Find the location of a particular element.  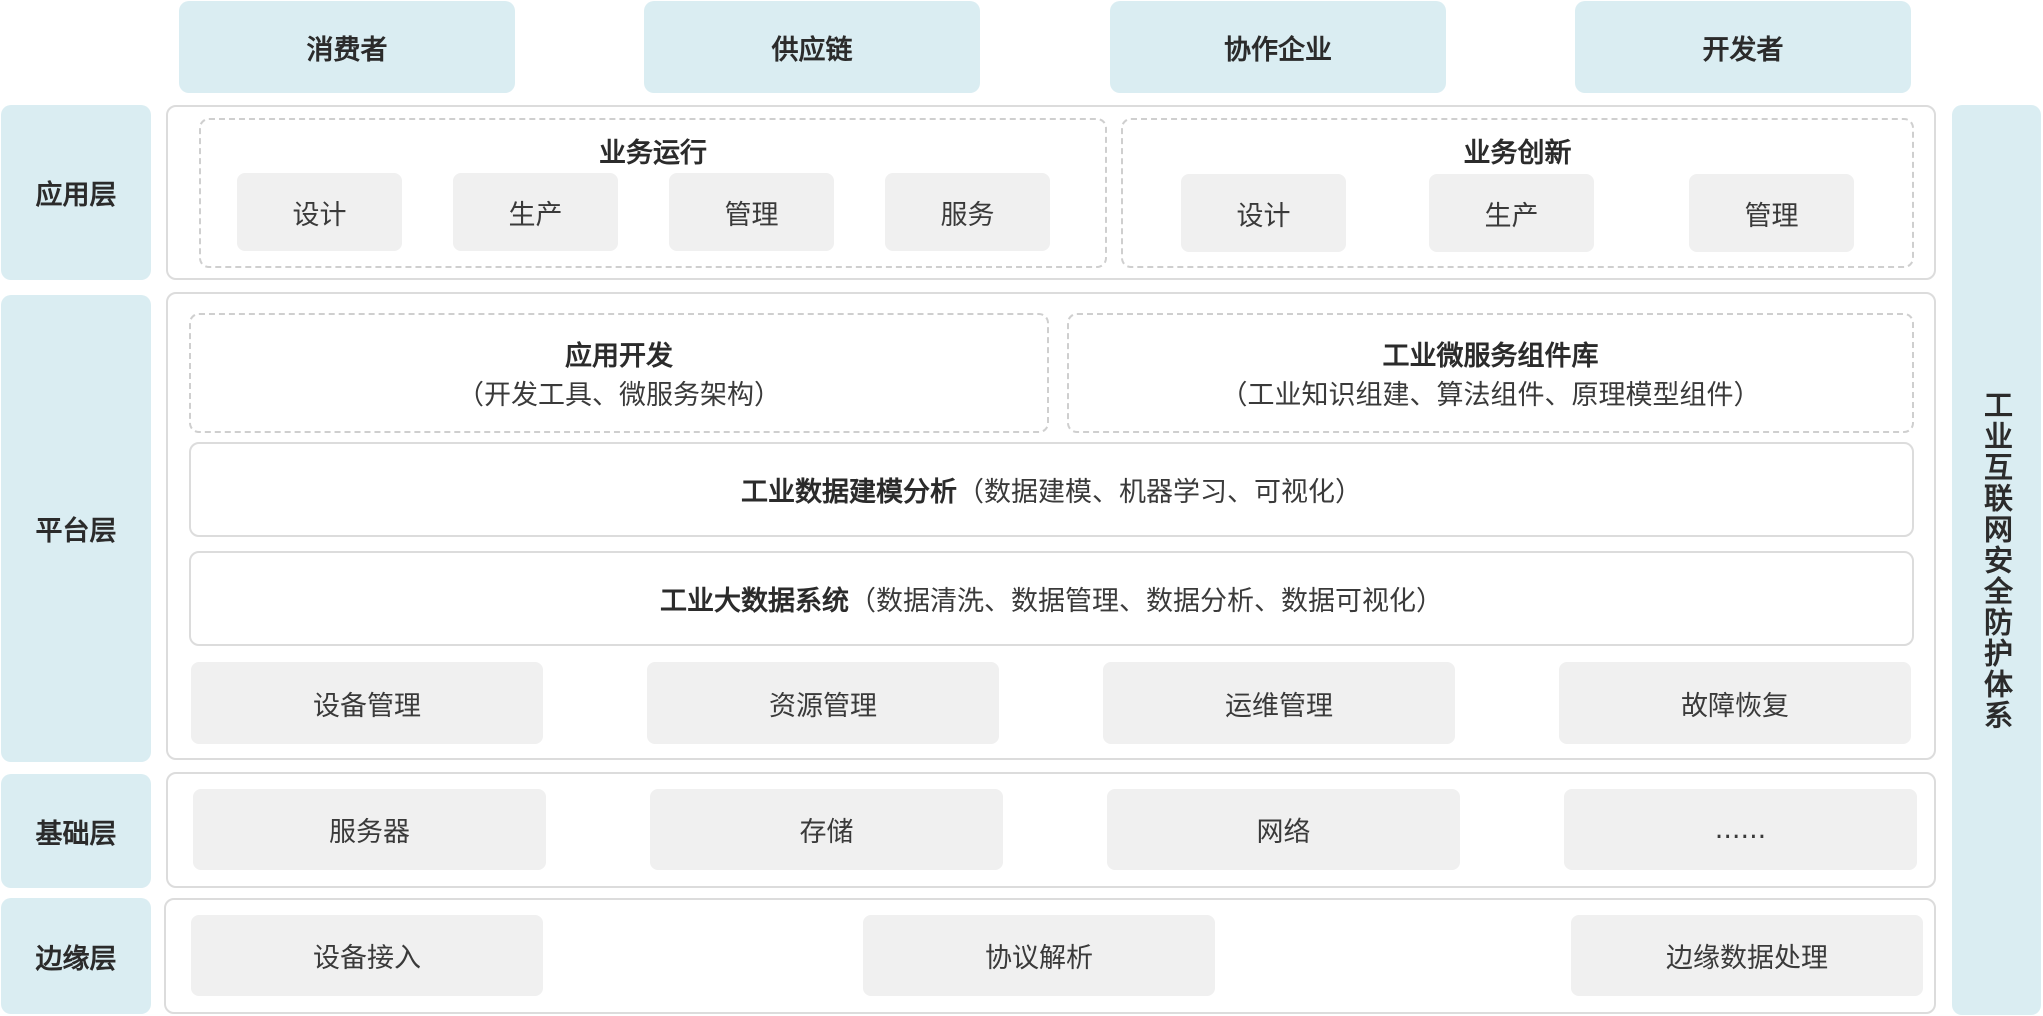

ops-item-production: 生产 is located at coordinates (535, 212).